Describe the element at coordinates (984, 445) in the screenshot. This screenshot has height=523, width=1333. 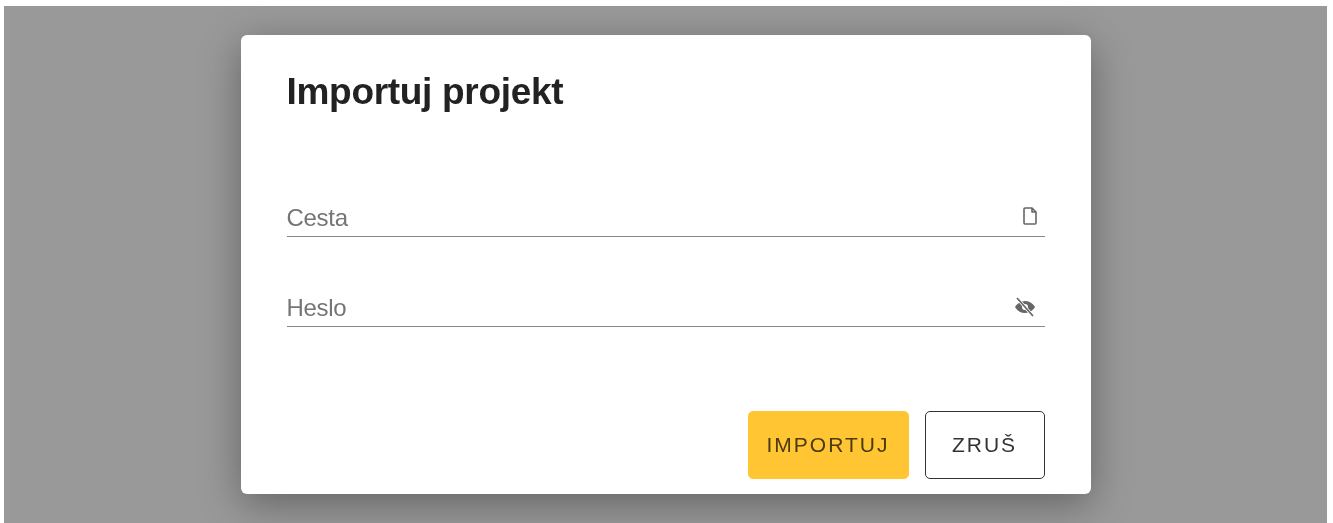
I see `cancel-button: ZRUŠ` at that location.